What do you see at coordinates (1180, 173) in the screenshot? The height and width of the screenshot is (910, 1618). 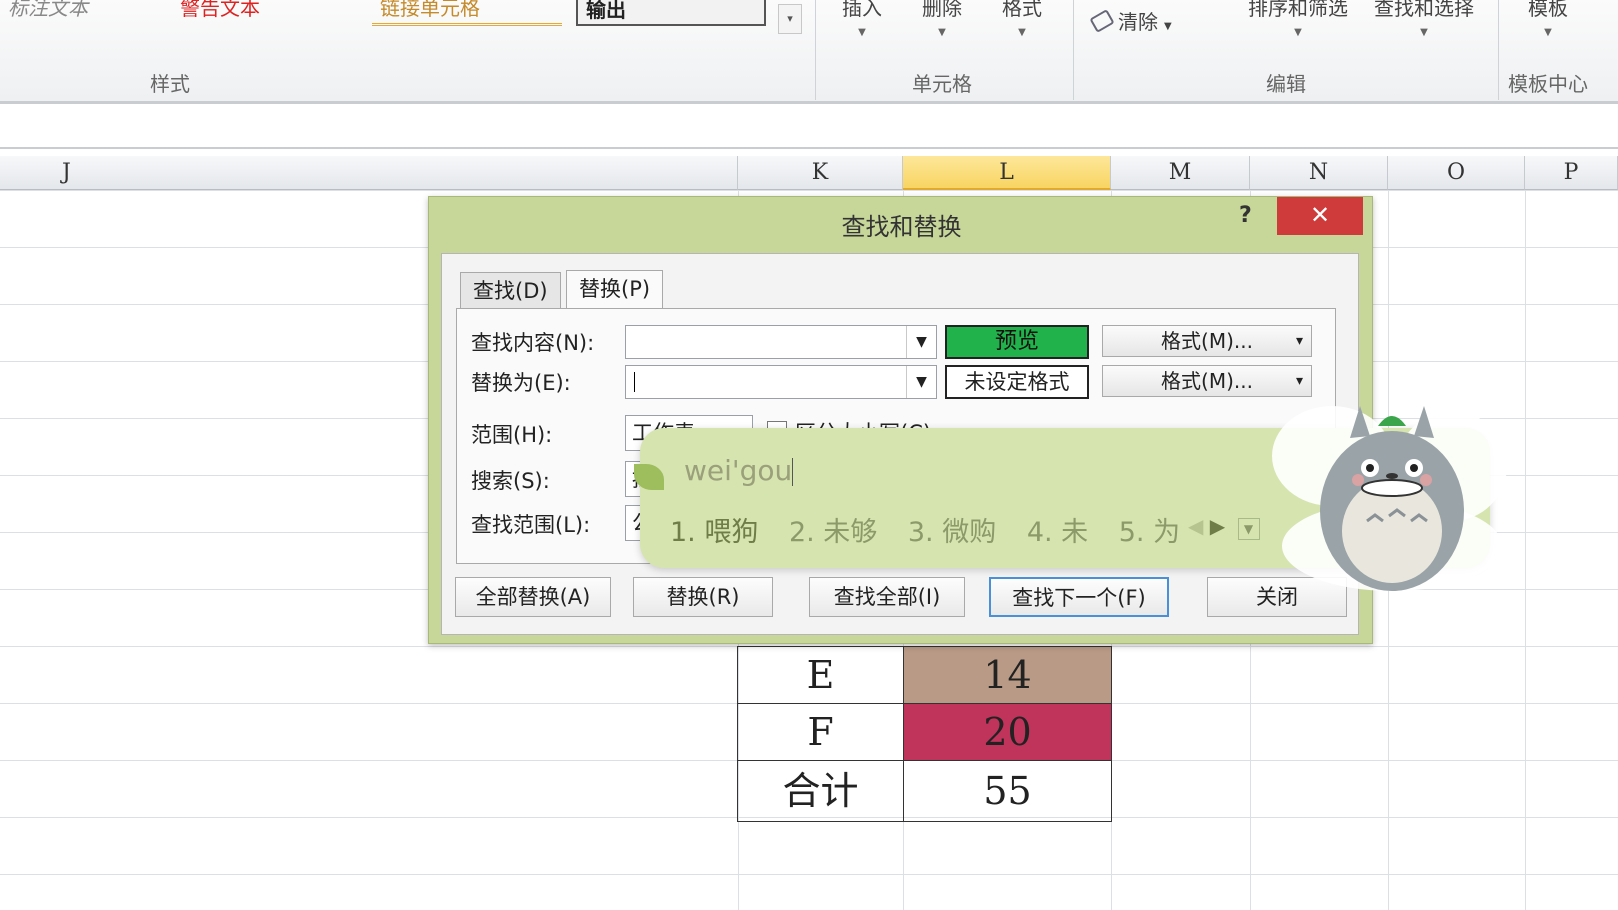 I see `column-header-m: M` at bounding box center [1180, 173].